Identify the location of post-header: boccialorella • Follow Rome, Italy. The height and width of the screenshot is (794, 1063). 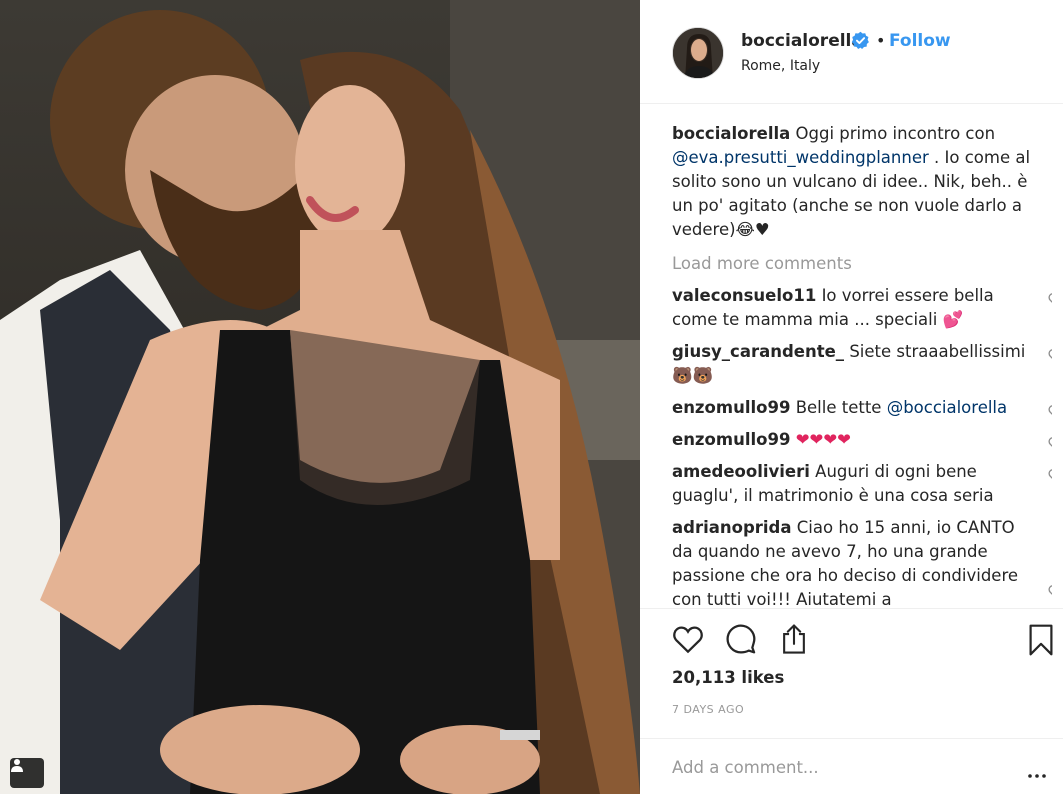
(851, 52).